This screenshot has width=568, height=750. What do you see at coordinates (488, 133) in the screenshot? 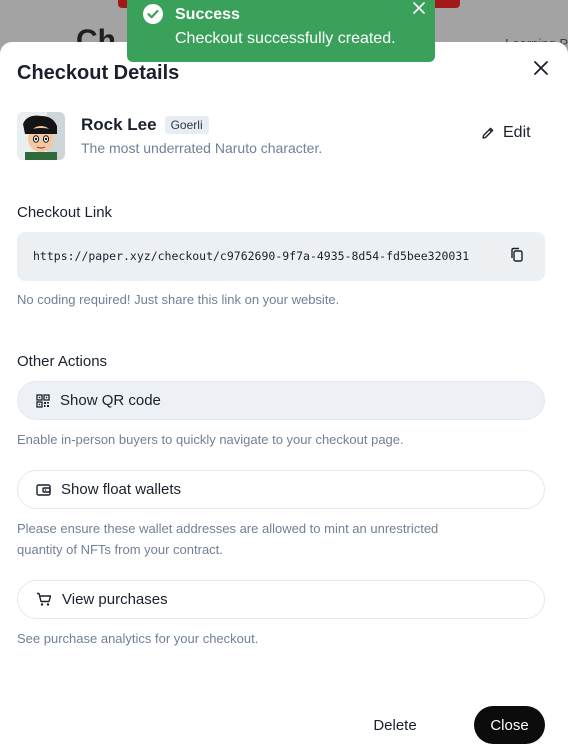
I see `pencil-icon` at bounding box center [488, 133].